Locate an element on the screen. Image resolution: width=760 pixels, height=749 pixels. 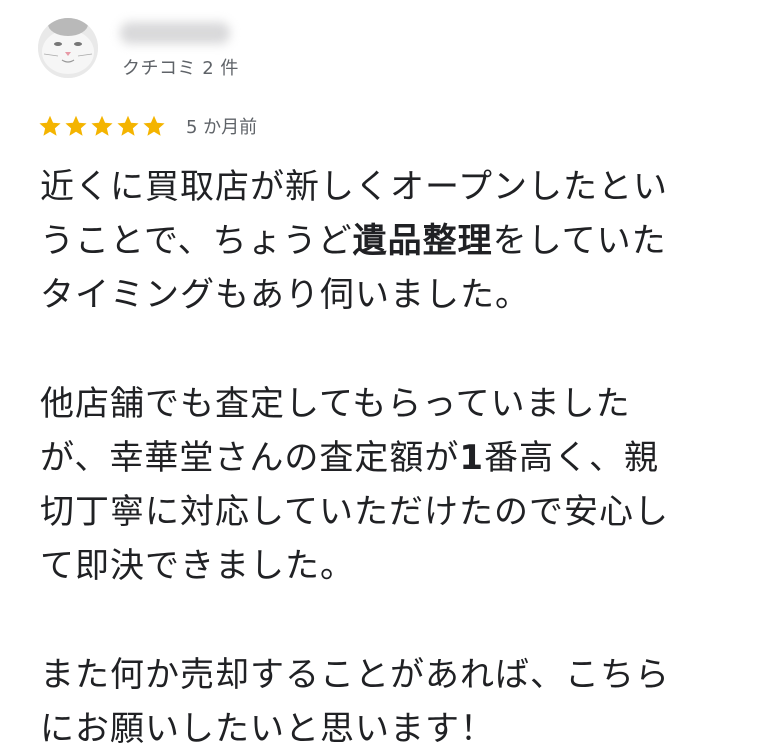
review-text-segment: うことで、ちょうど is located at coordinates (196, 241).